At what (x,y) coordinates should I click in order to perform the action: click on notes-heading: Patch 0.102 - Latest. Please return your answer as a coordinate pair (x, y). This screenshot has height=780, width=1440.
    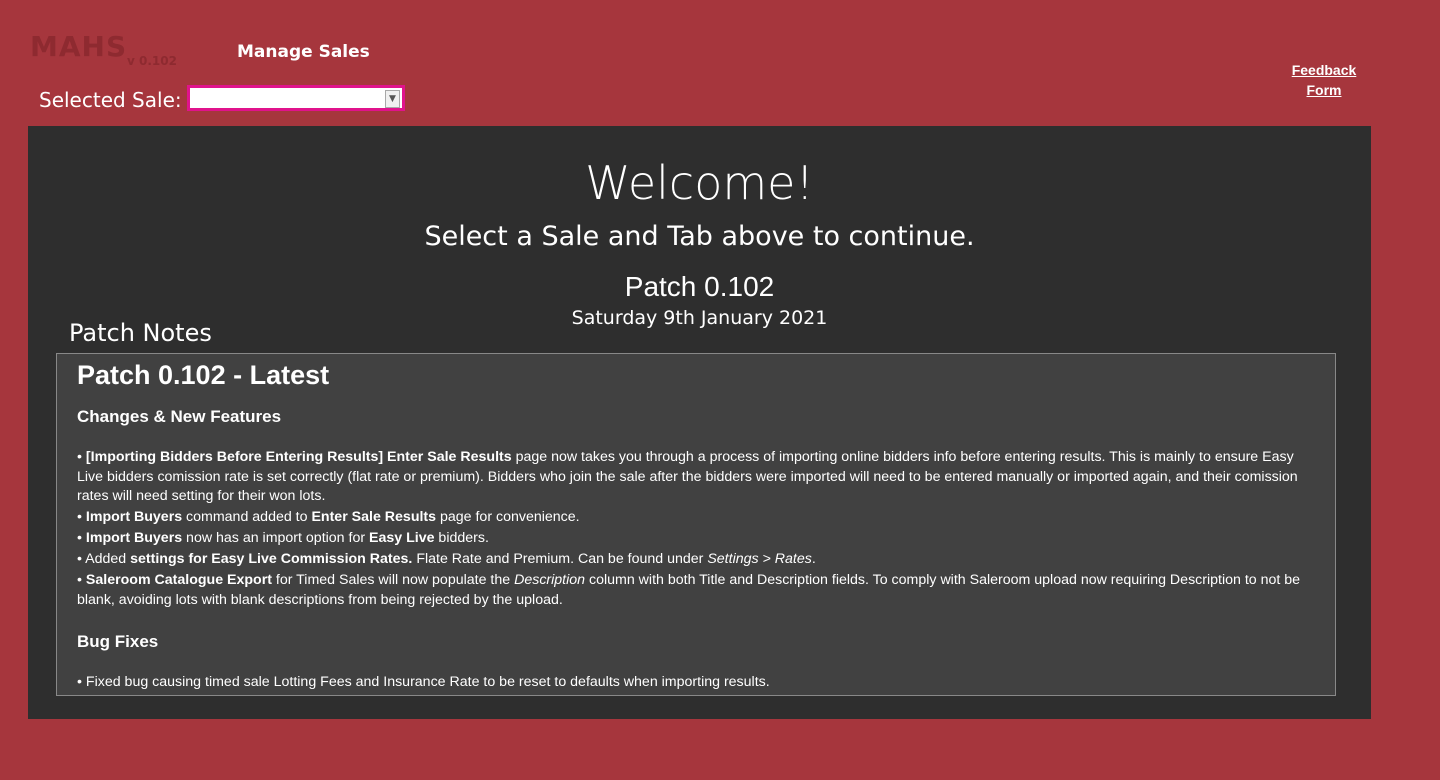
    Looking at the image, I should click on (203, 375).